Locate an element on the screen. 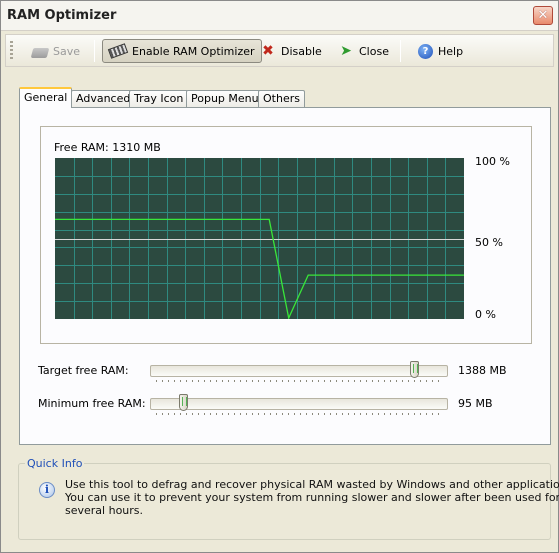 The image size is (559, 553). ram-chip-icon is located at coordinates (118, 51).